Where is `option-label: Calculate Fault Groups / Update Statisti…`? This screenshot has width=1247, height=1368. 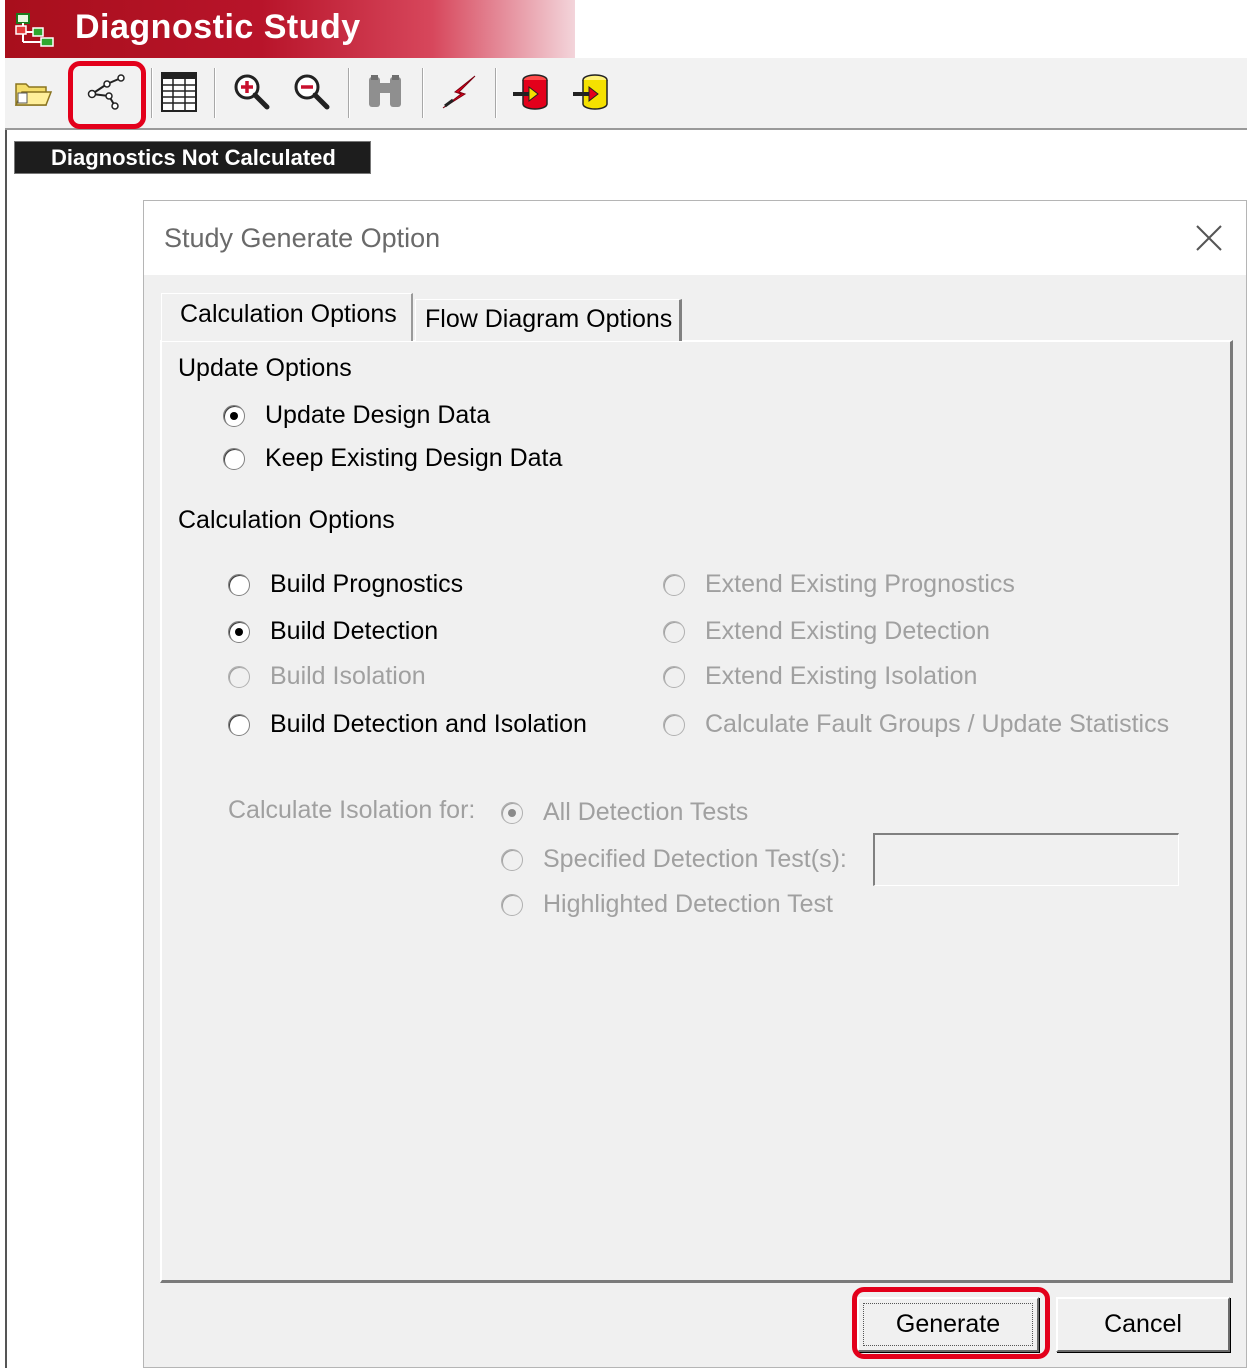 option-label: Calculate Fault Groups / Update Statisti… is located at coordinates (937, 724).